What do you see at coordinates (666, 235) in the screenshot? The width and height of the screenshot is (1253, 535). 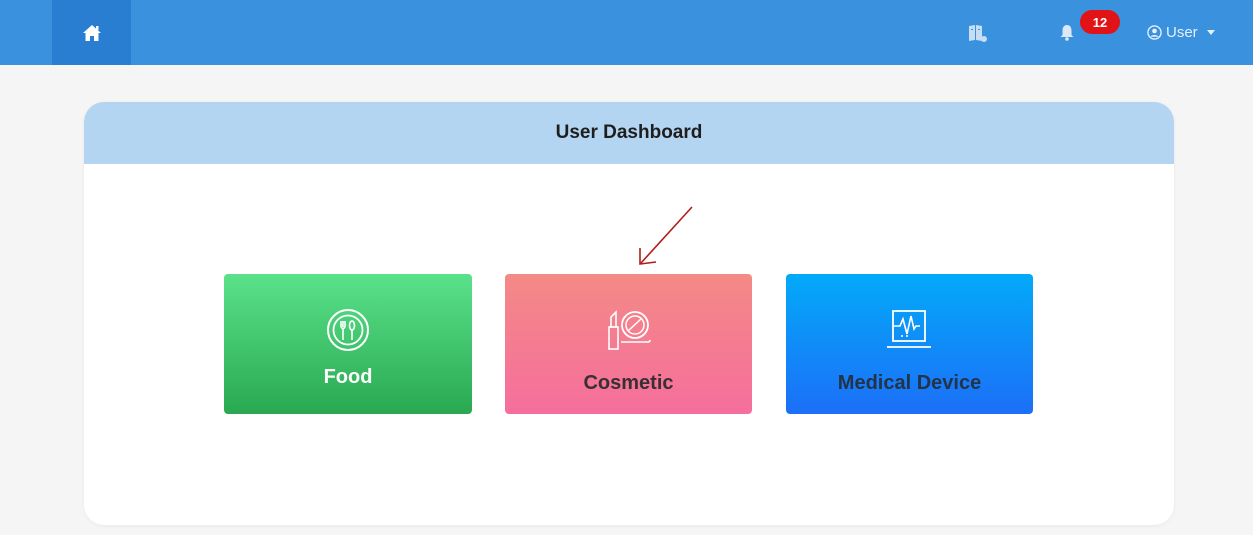 I see `annotation-arrow-icon` at bounding box center [666, 235].